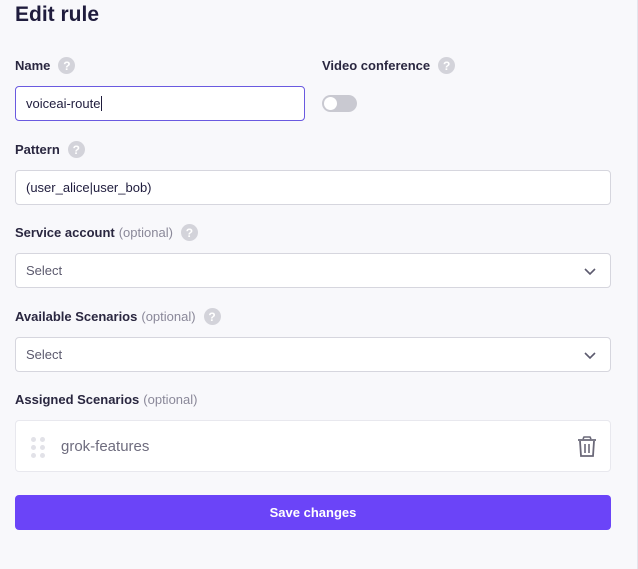 This screenshot has height=569, width=638. I want to click on drag-handle-icon, so click(39, 447).